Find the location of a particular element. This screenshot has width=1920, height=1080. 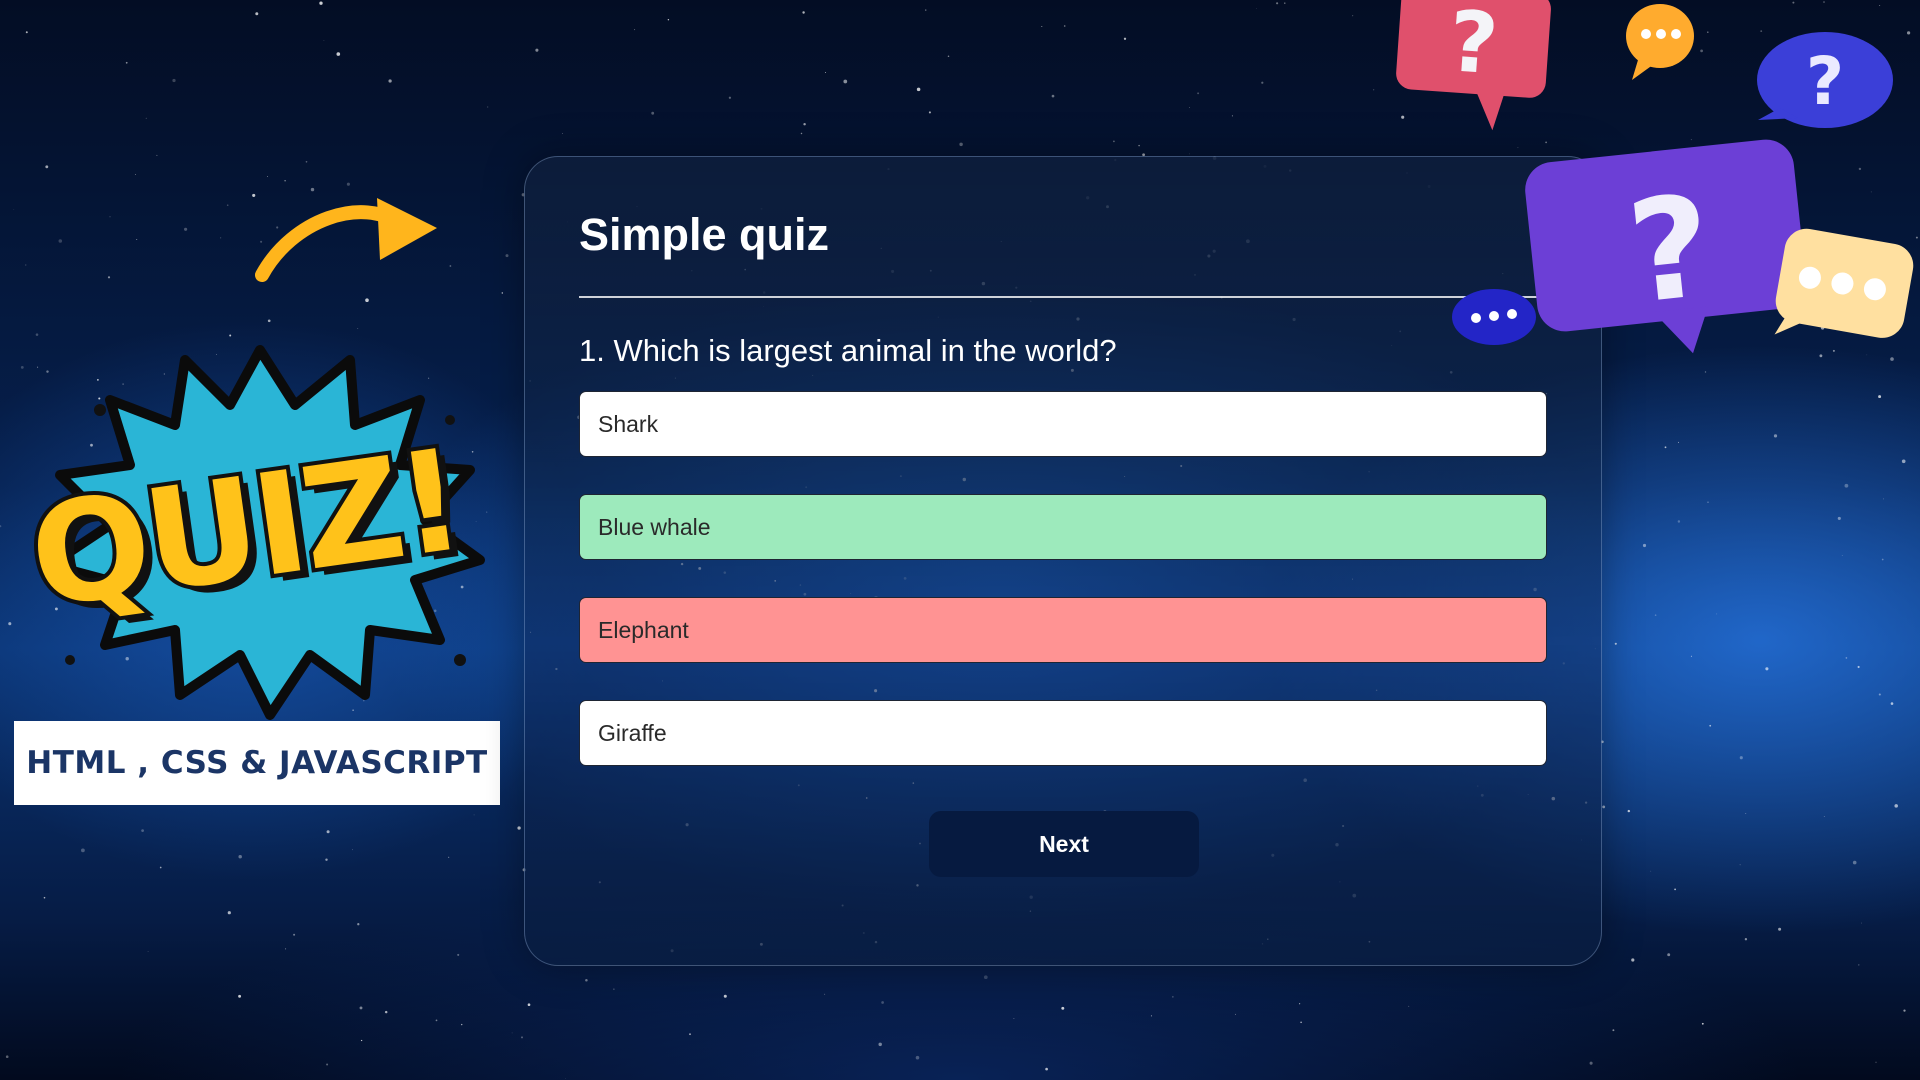

question-bubbles: ? ? ? is located at coordinates (1655, 177).